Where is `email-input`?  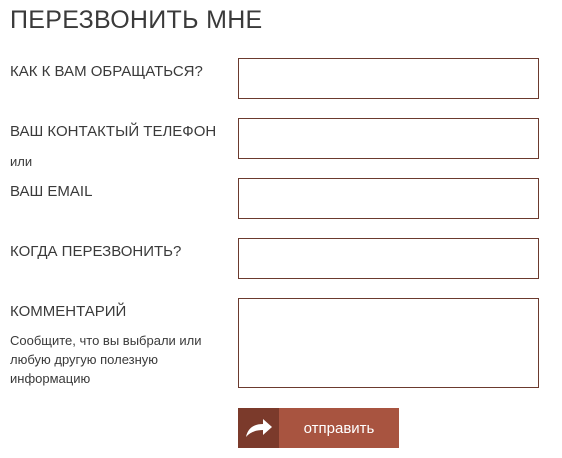
email-input is located at coordinates (388, 198).